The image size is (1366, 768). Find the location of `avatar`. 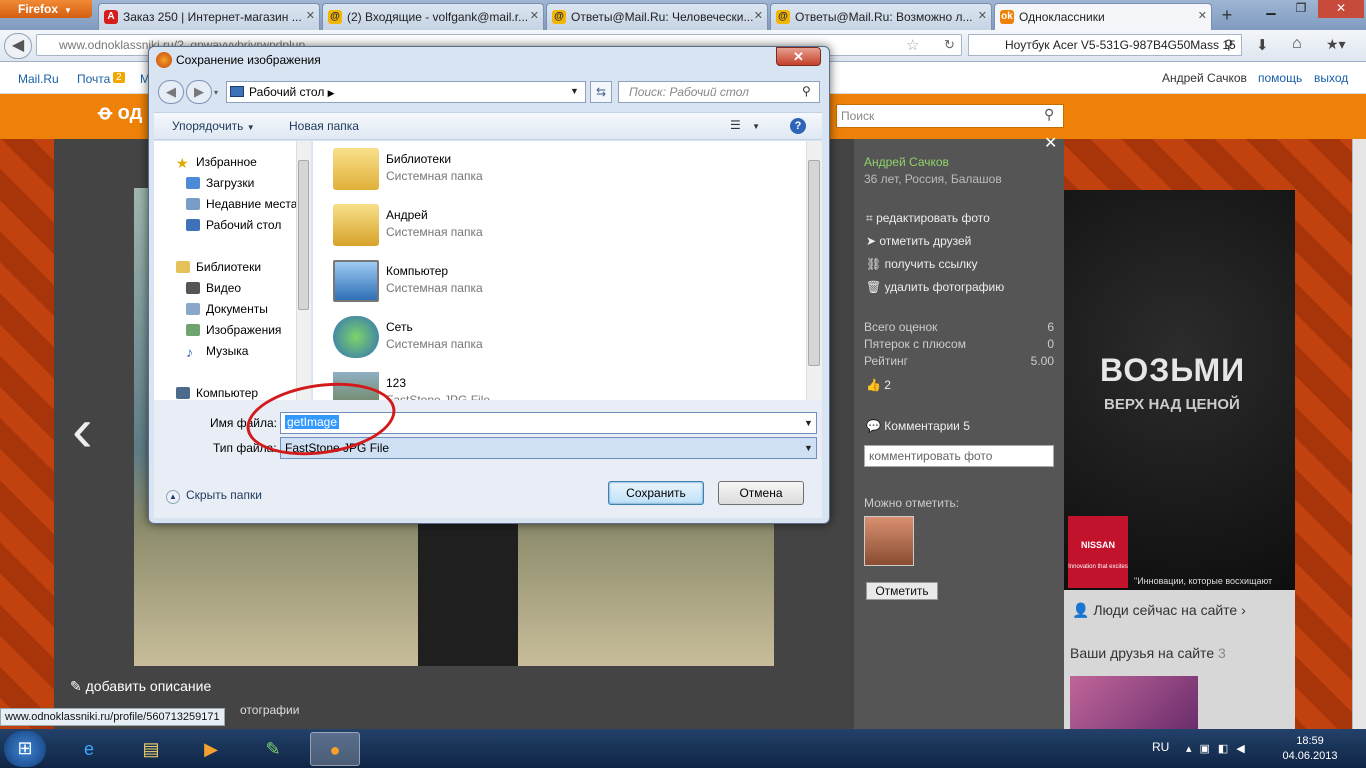

avatar is located at coordinates (889, 541).